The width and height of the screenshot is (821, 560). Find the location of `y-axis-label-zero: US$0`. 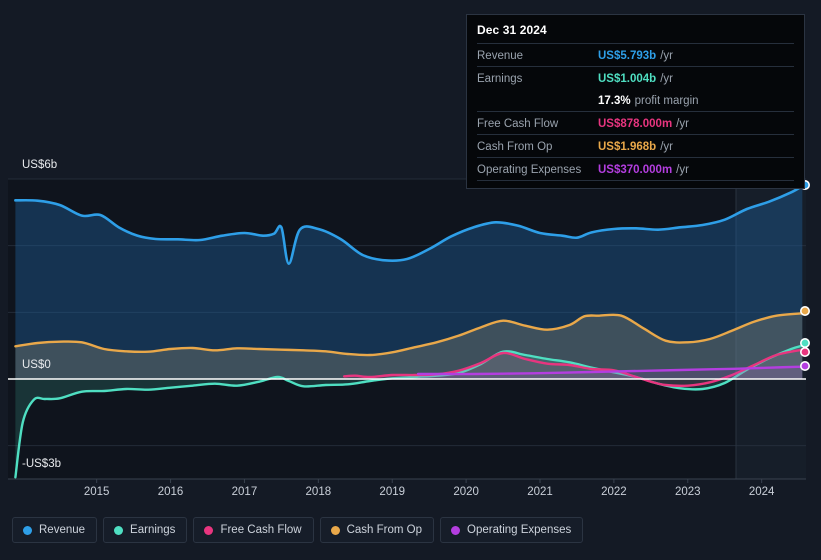

y-axis-label-zero: US$0 is located at coordinates (36, 365).